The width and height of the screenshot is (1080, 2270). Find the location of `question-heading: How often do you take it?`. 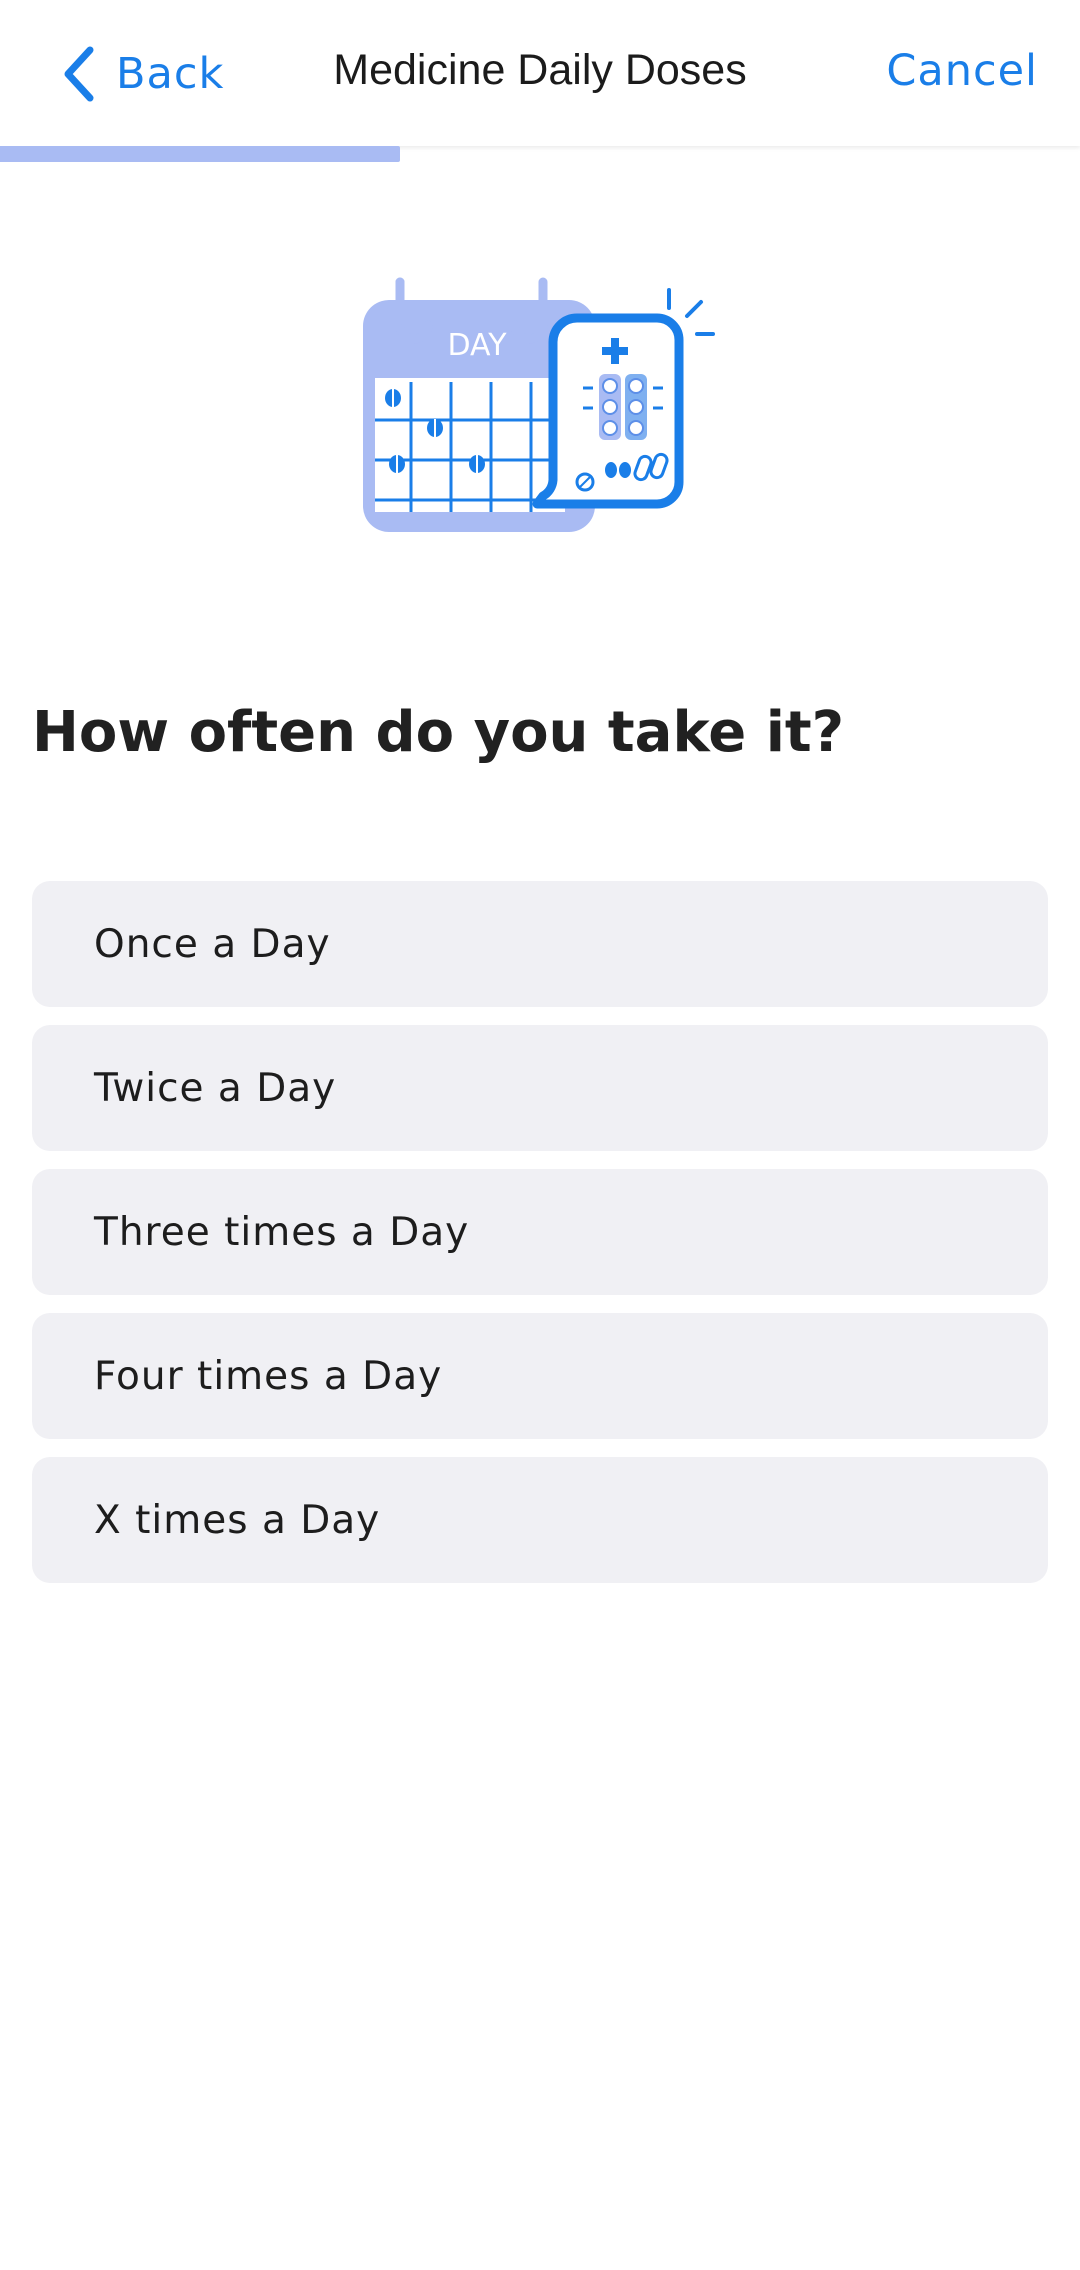

question-heading: How often do you take it? is located at coordinates (438, 732).